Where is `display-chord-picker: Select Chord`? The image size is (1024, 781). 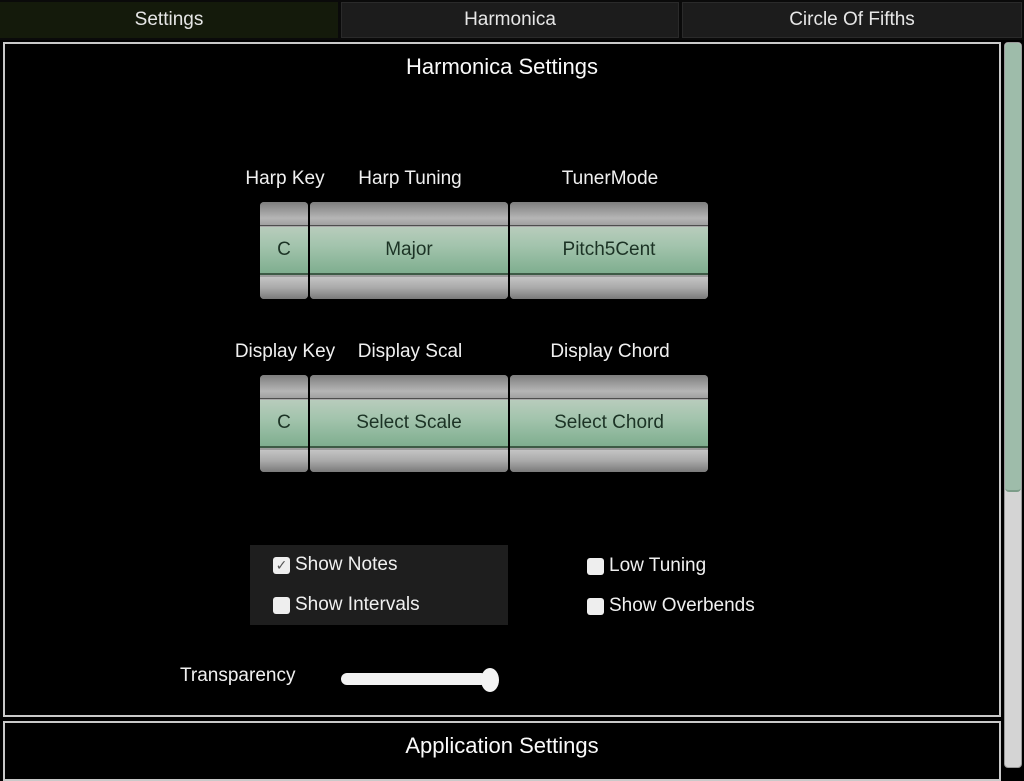 display-chord-picker: Select Chord is located at coordinates (609, 423).